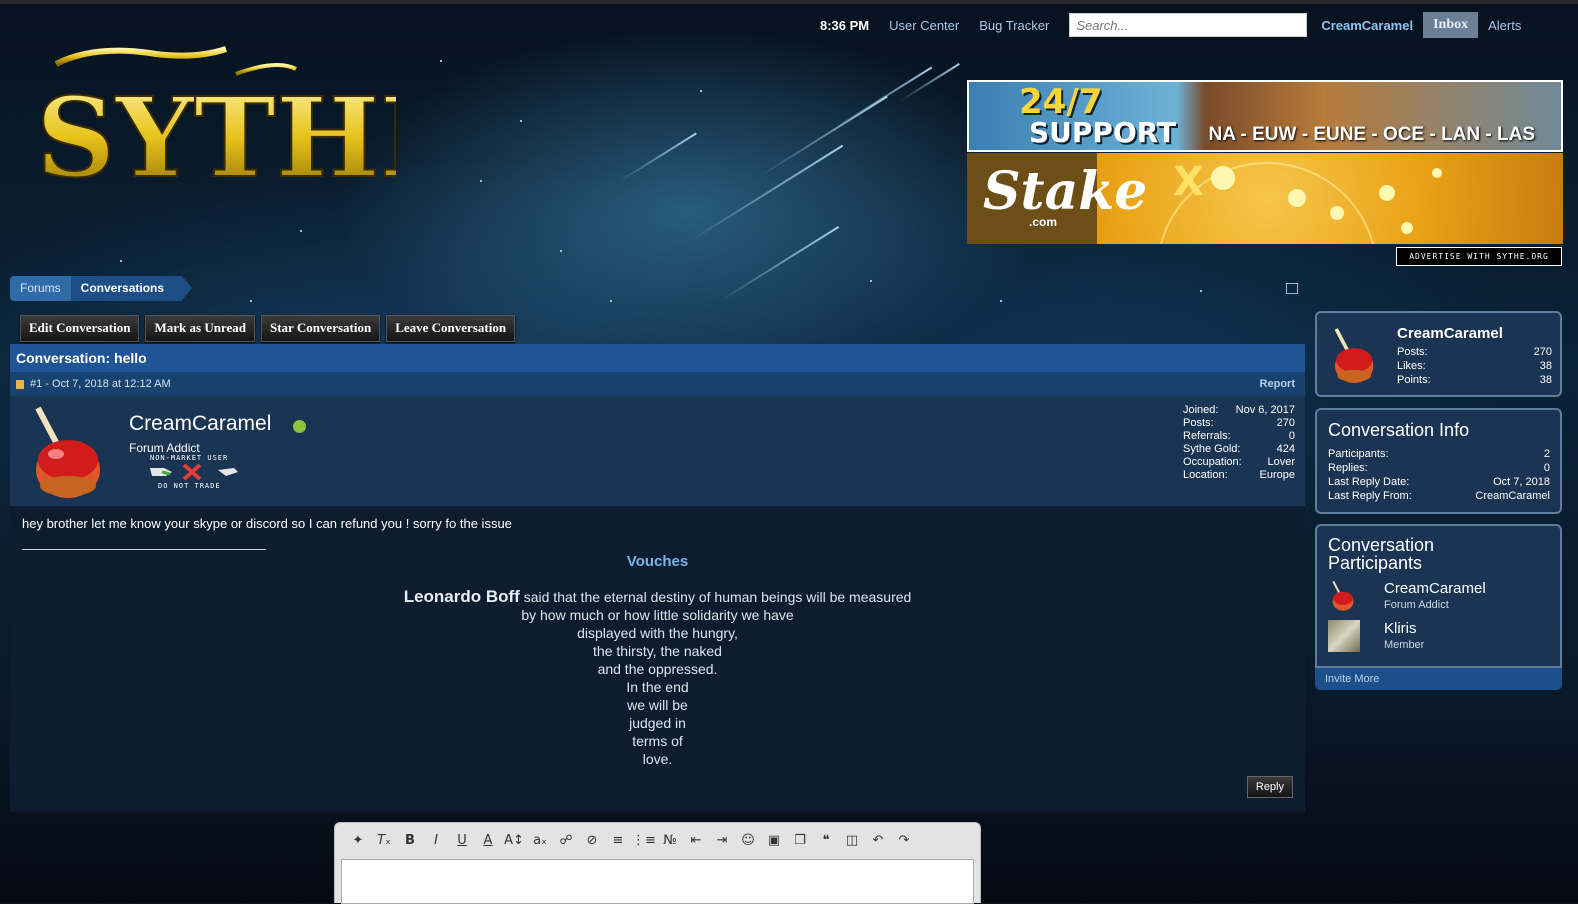  What do you see at coordinates (657, 741) in the screenshot?
I see `quote-line: terms of` at bounding box center [657, 741].